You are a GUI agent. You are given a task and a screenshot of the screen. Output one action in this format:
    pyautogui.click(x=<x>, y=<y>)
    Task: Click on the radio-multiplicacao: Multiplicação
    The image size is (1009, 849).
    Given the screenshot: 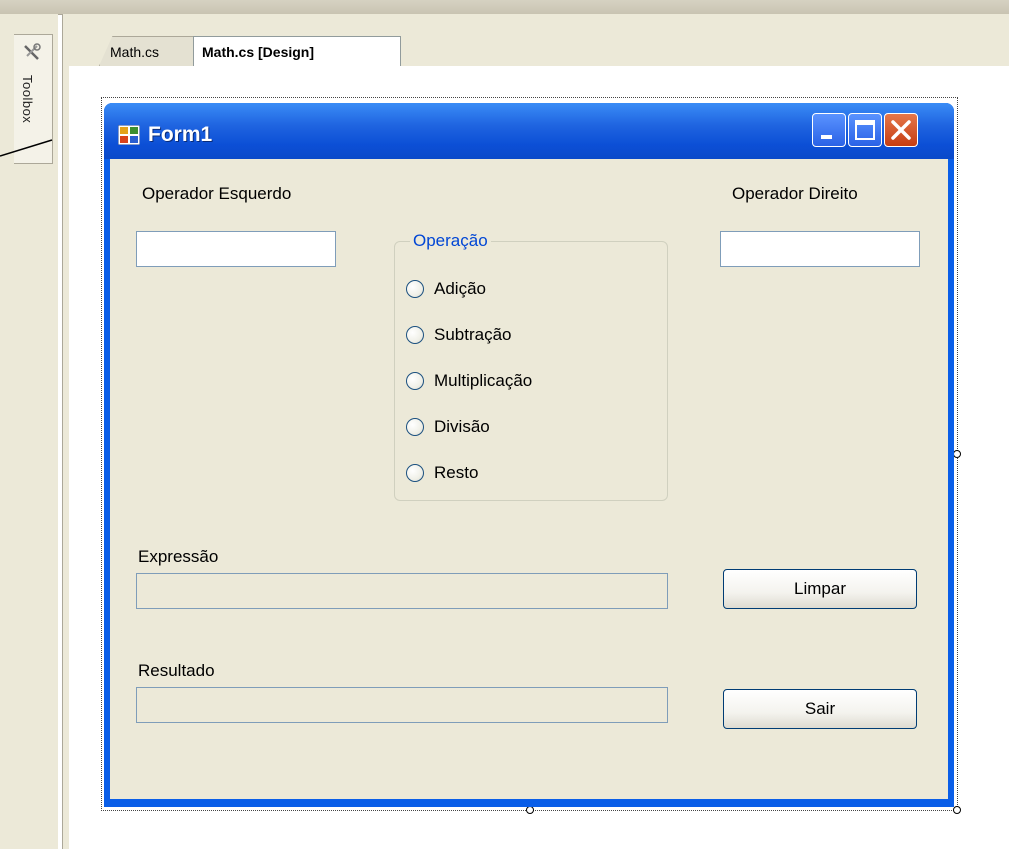 What is the action you would take?
    pyautogui.click(x=469, y=381)
    